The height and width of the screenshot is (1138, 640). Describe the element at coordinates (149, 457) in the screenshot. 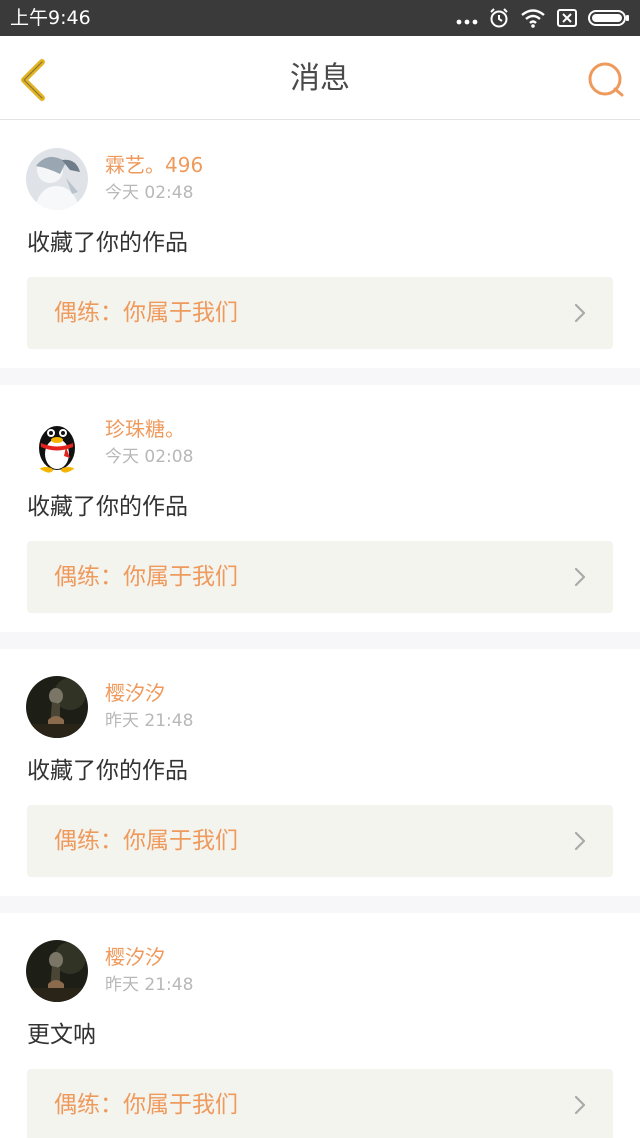

I see `message-time: 今天 02:08` at that location.